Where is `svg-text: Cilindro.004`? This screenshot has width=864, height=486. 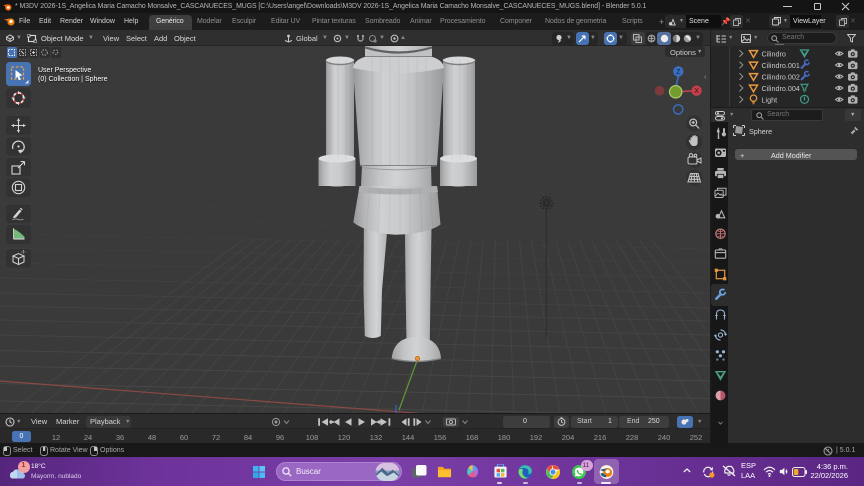 svg-text: Cilindro.004 is located at coordinates (781, 88).